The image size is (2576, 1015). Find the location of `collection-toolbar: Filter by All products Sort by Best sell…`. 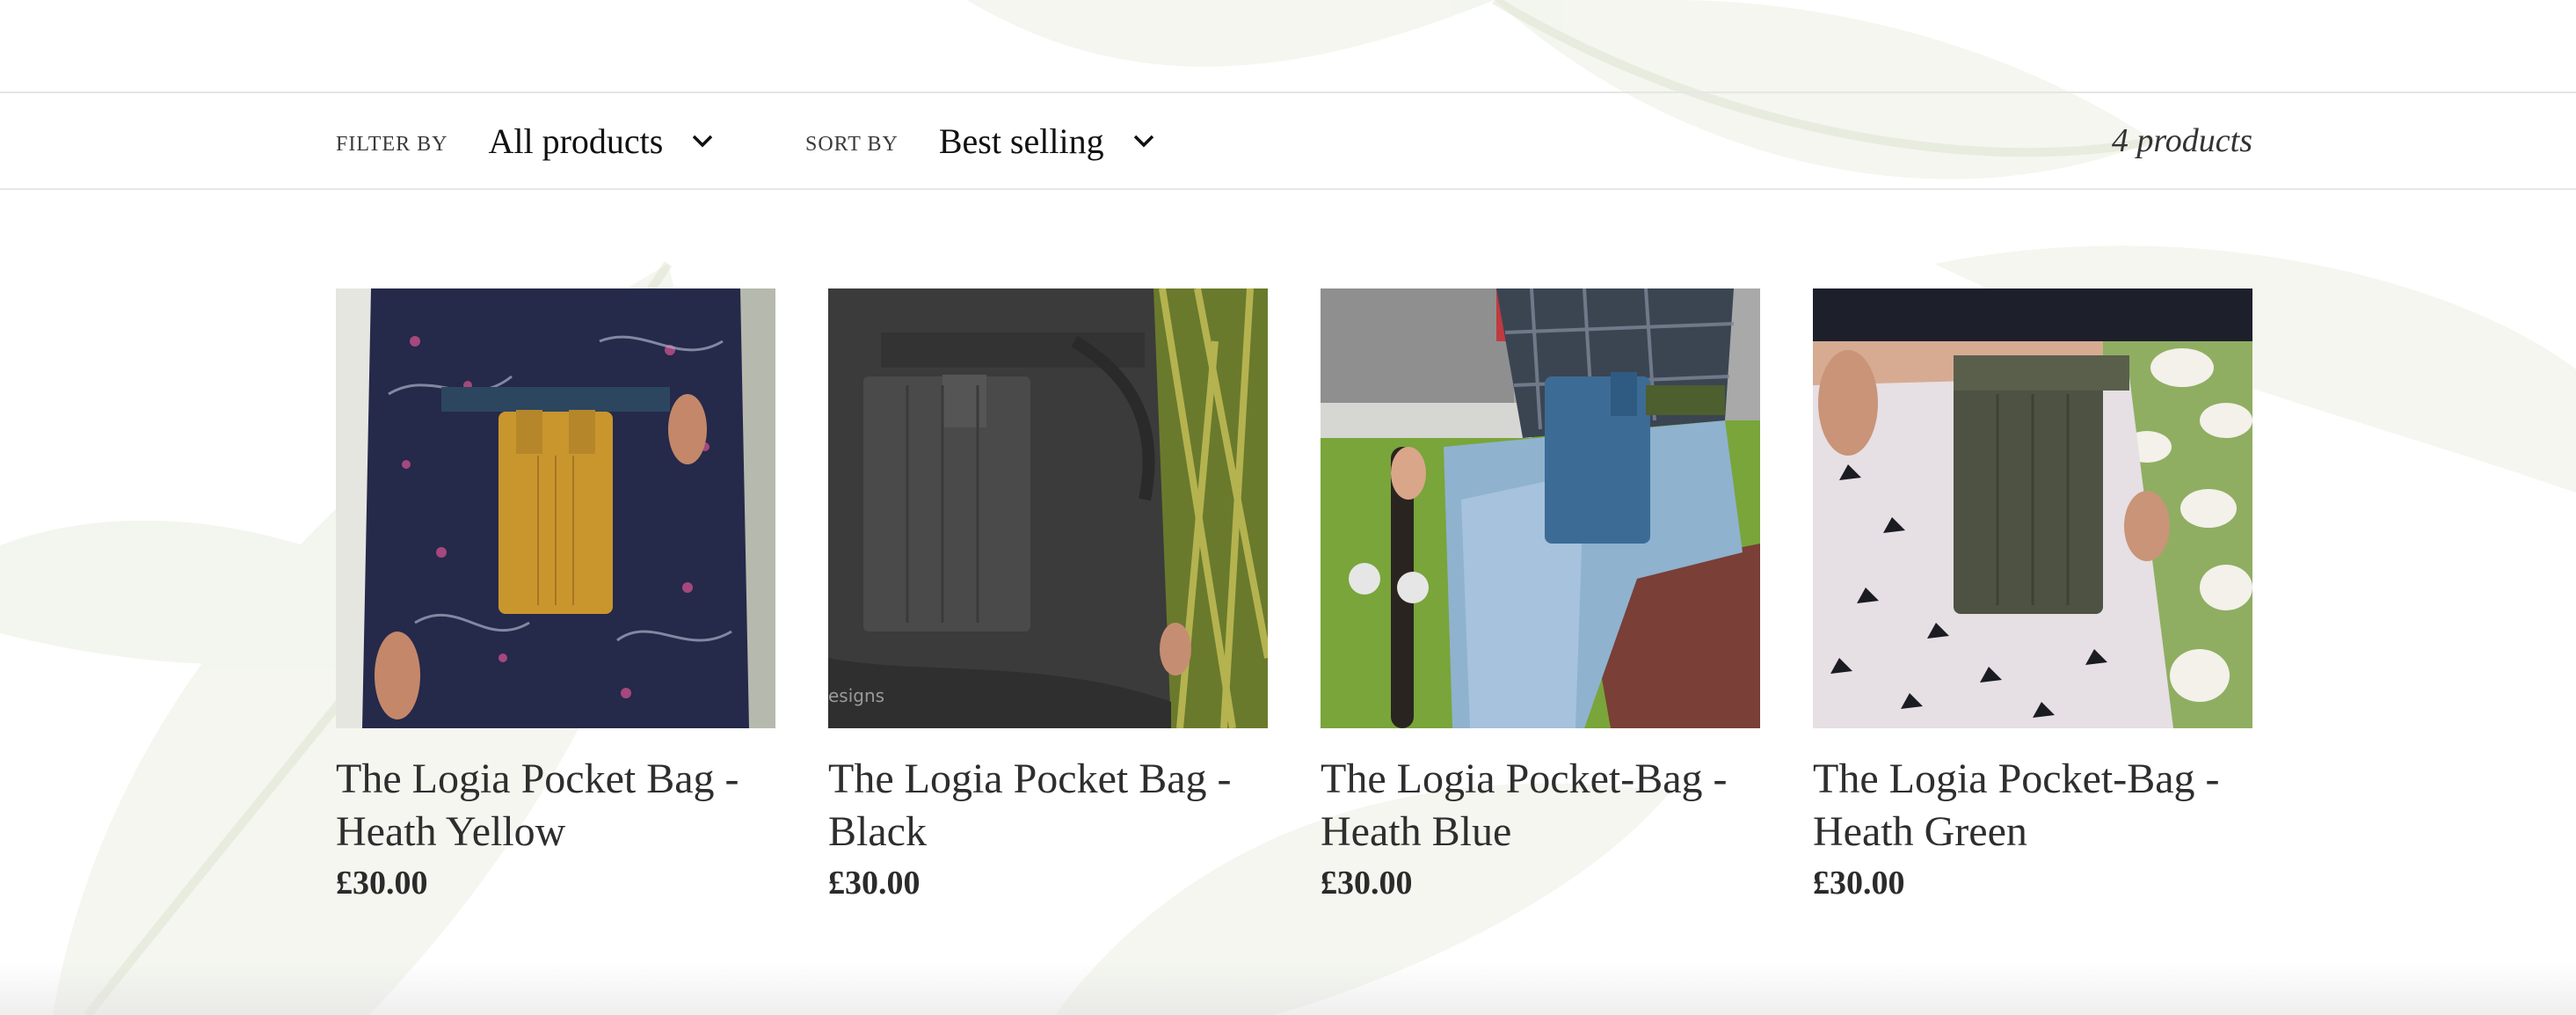

collection-toolbar: Filter by All products Sort by Best sell… is located at coordinates (1288, 140).